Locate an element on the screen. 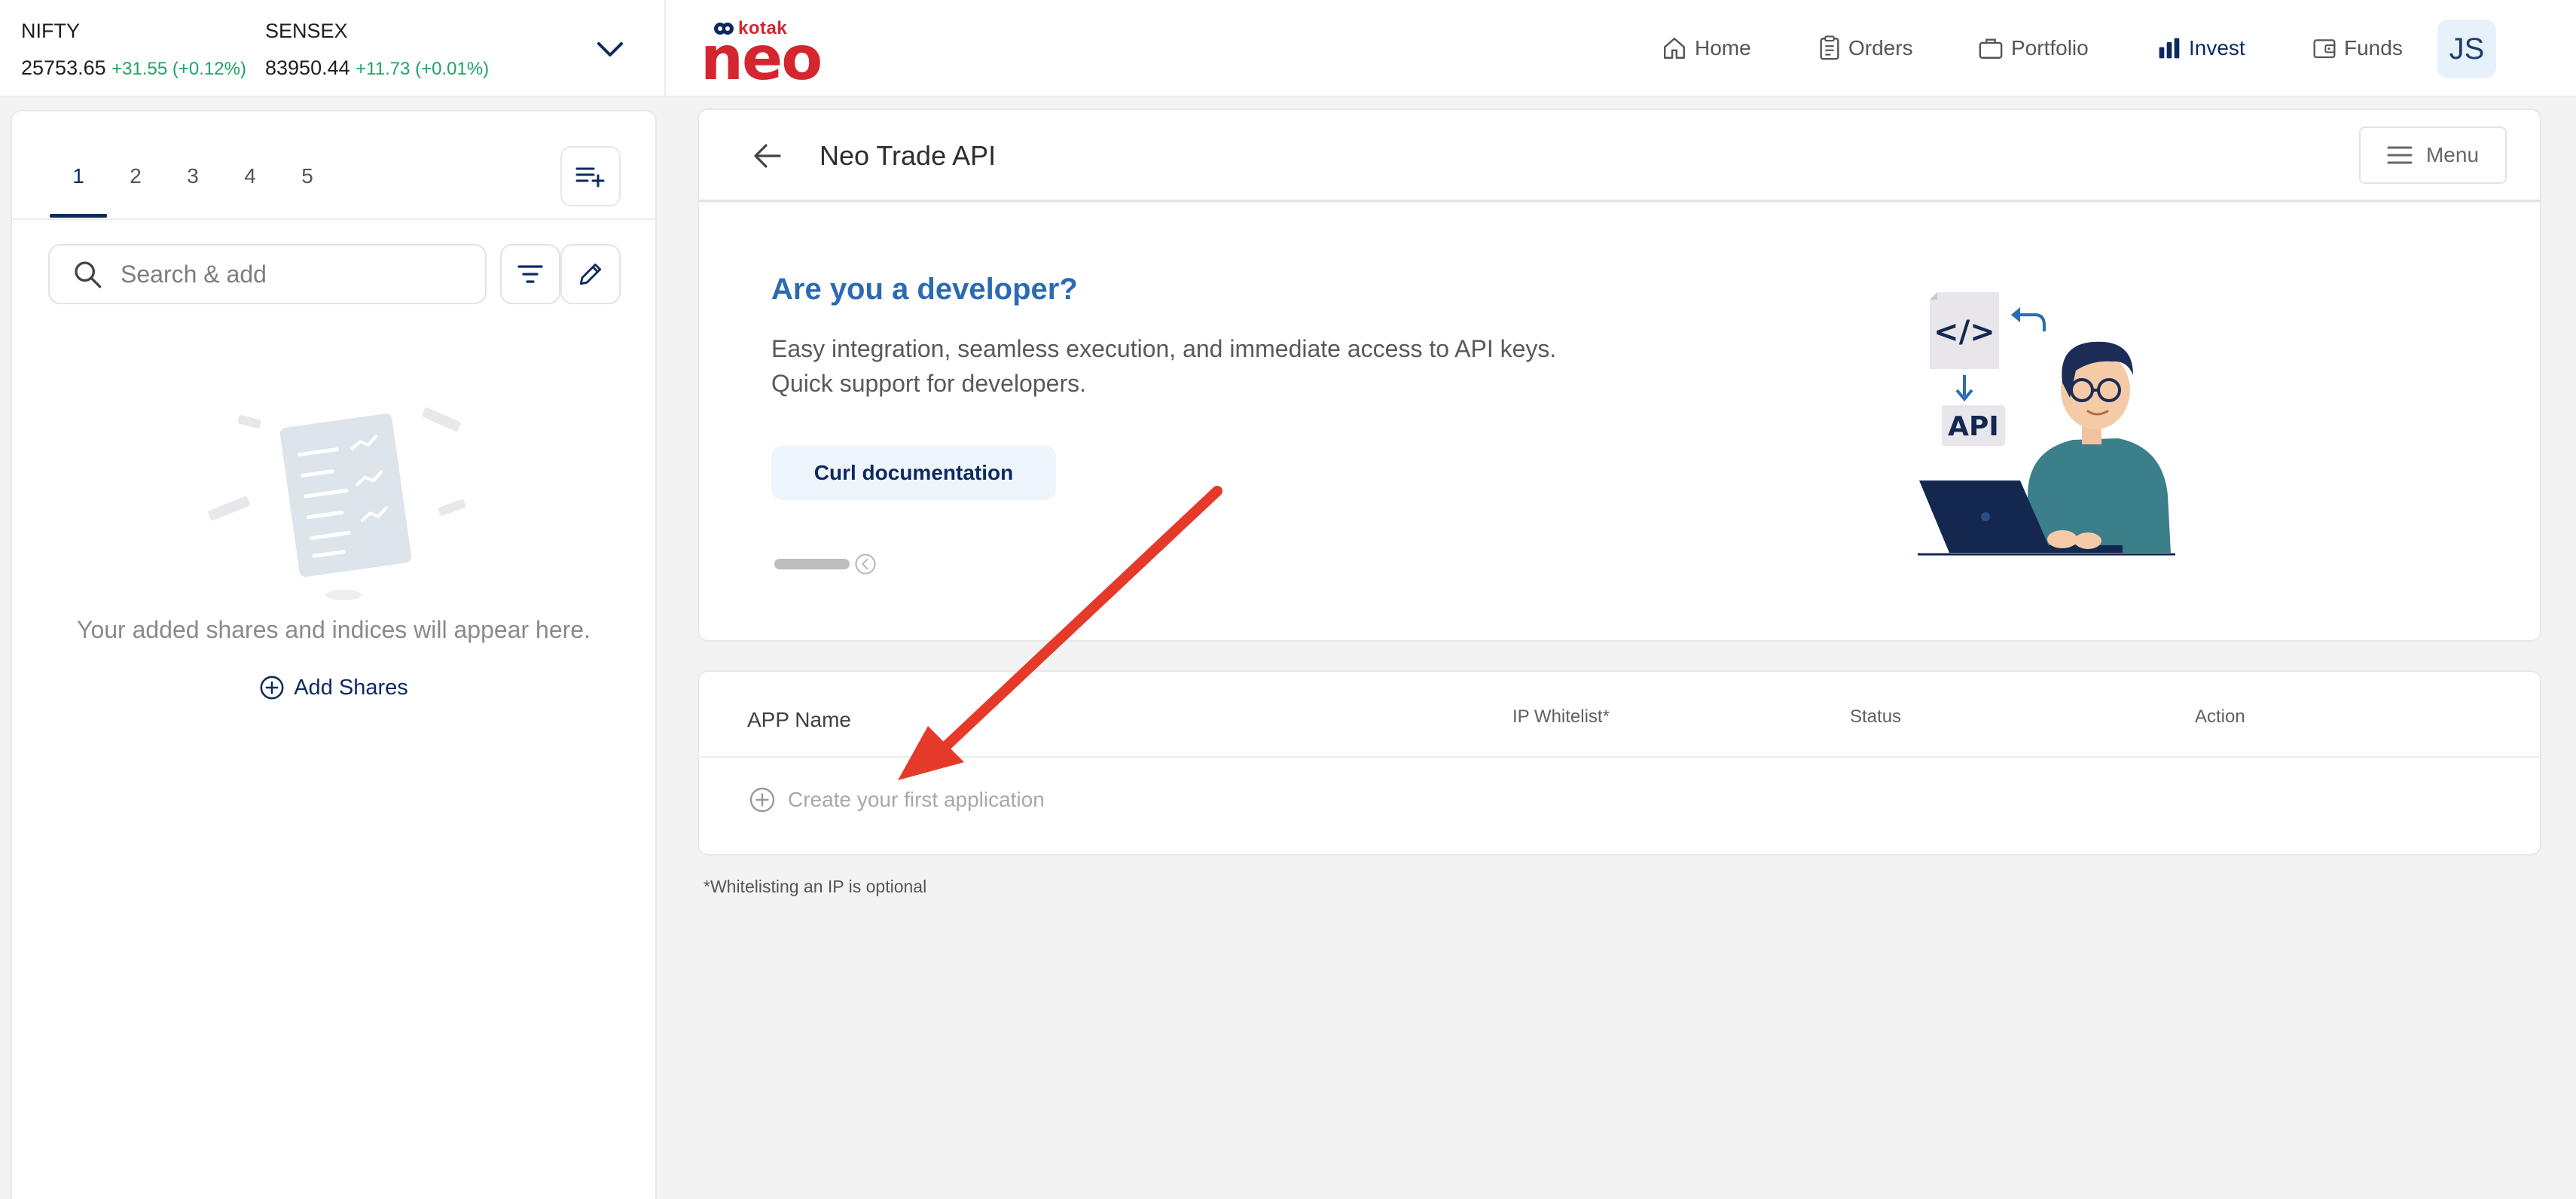 The height and width of the screenshot is (1199, 2576). search-input is located at coordinates (294, 274).